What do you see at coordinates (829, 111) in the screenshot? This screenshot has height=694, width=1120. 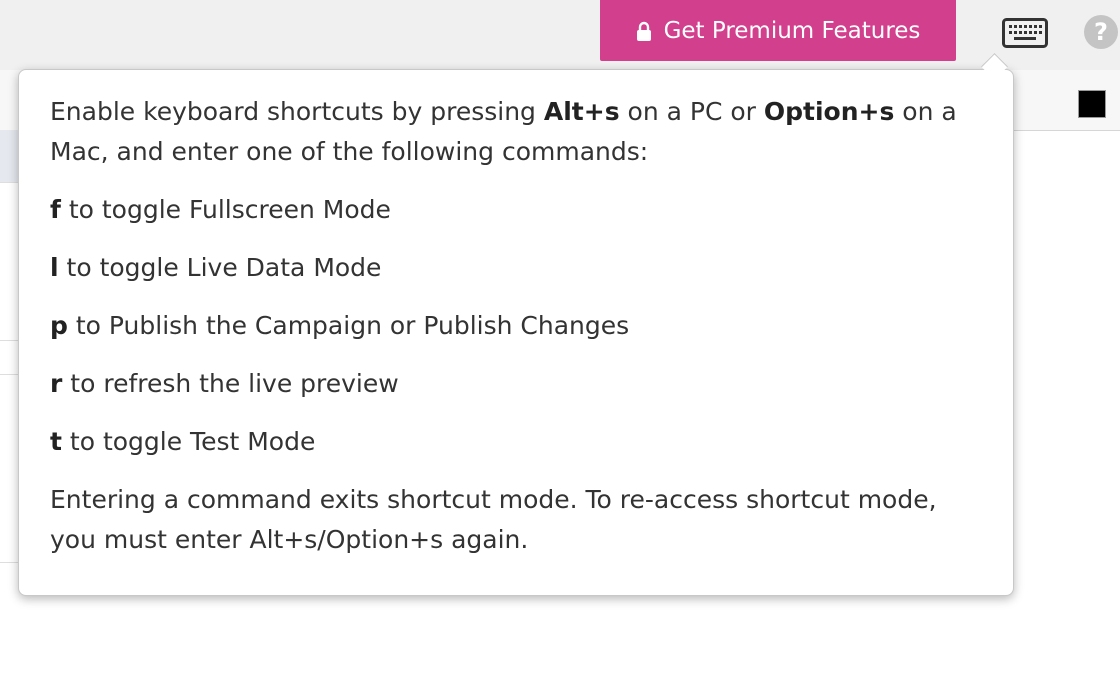 I see `mac-shortcut-key: Option+s` at bounding box center [829, 111].